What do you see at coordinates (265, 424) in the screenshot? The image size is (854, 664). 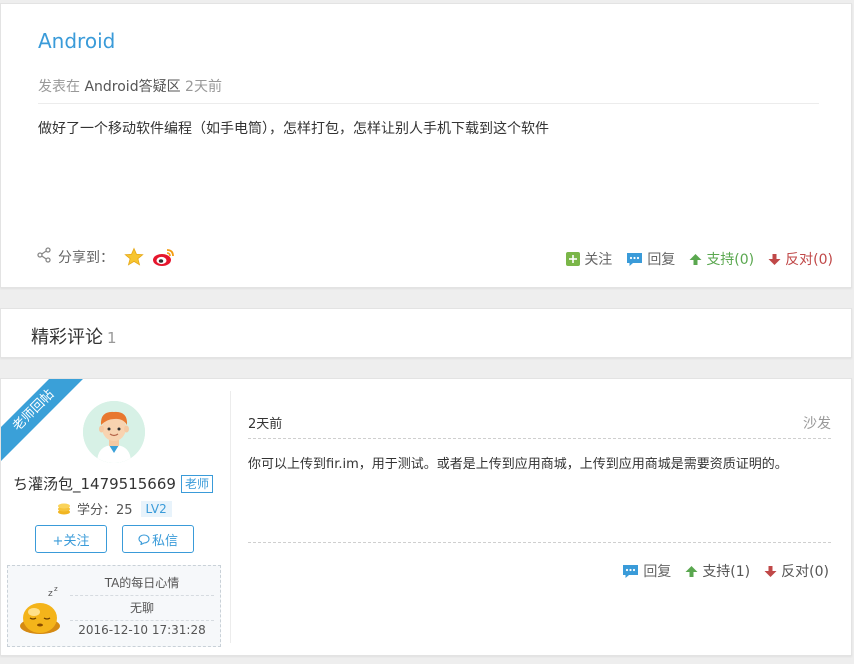 I see `comment-time: 2天前` at bounding box center [265, 424].